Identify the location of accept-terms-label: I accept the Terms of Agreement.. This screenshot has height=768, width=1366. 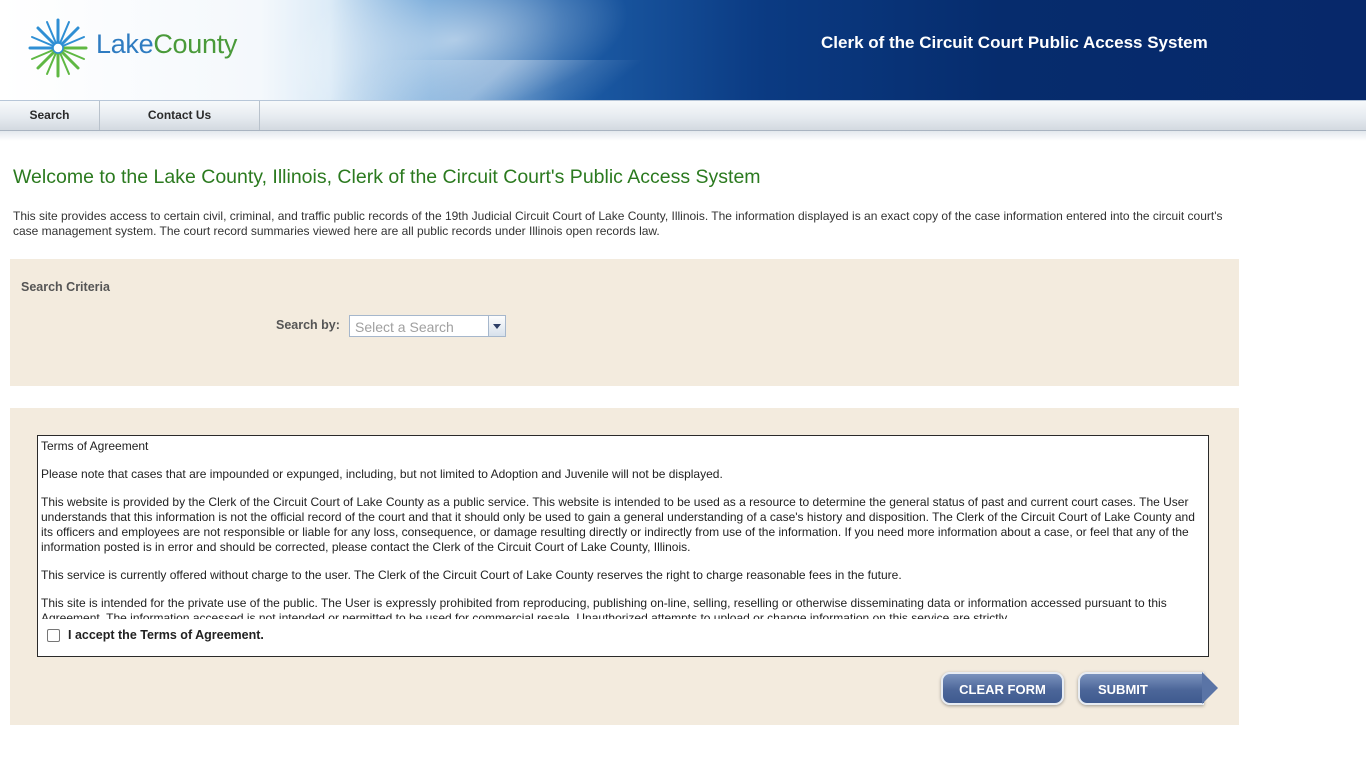
(166, 635).